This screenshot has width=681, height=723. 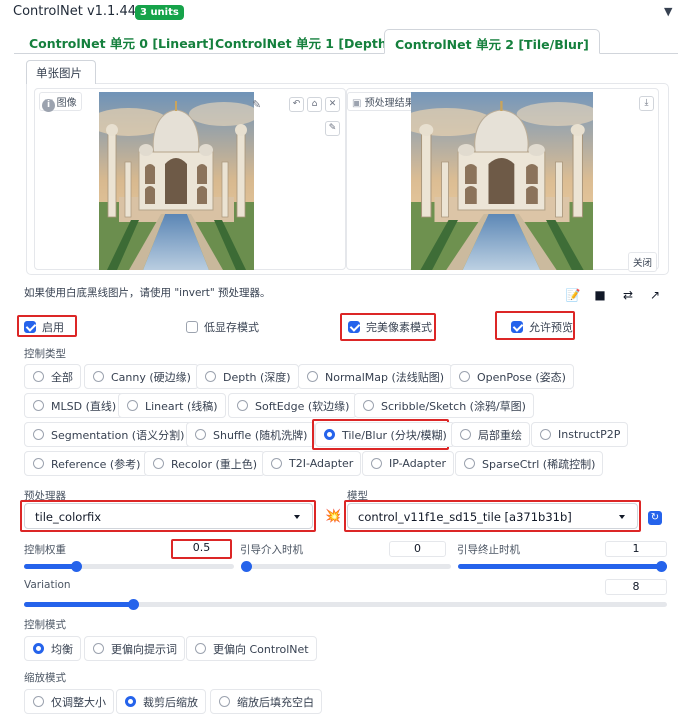 I want to click on tab-single-image: 单张图片, so click(x=61, y=72).